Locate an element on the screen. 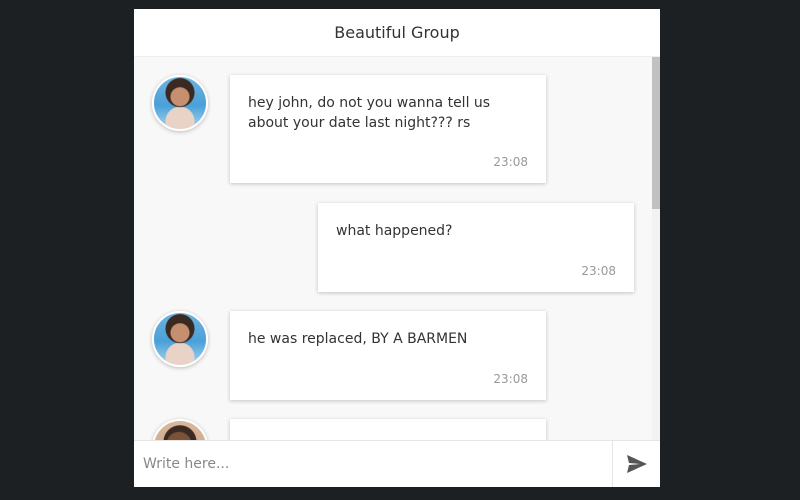 Image resolution: width=800 pixels, height=500 pixels. message-scrollbar is located at coordinates (656, 248).